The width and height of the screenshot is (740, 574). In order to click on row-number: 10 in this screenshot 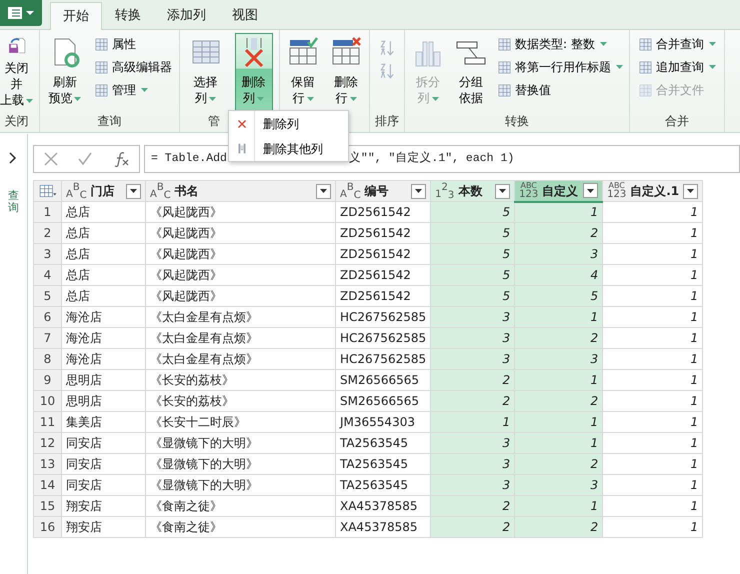, I will do `click(48, 401)`.